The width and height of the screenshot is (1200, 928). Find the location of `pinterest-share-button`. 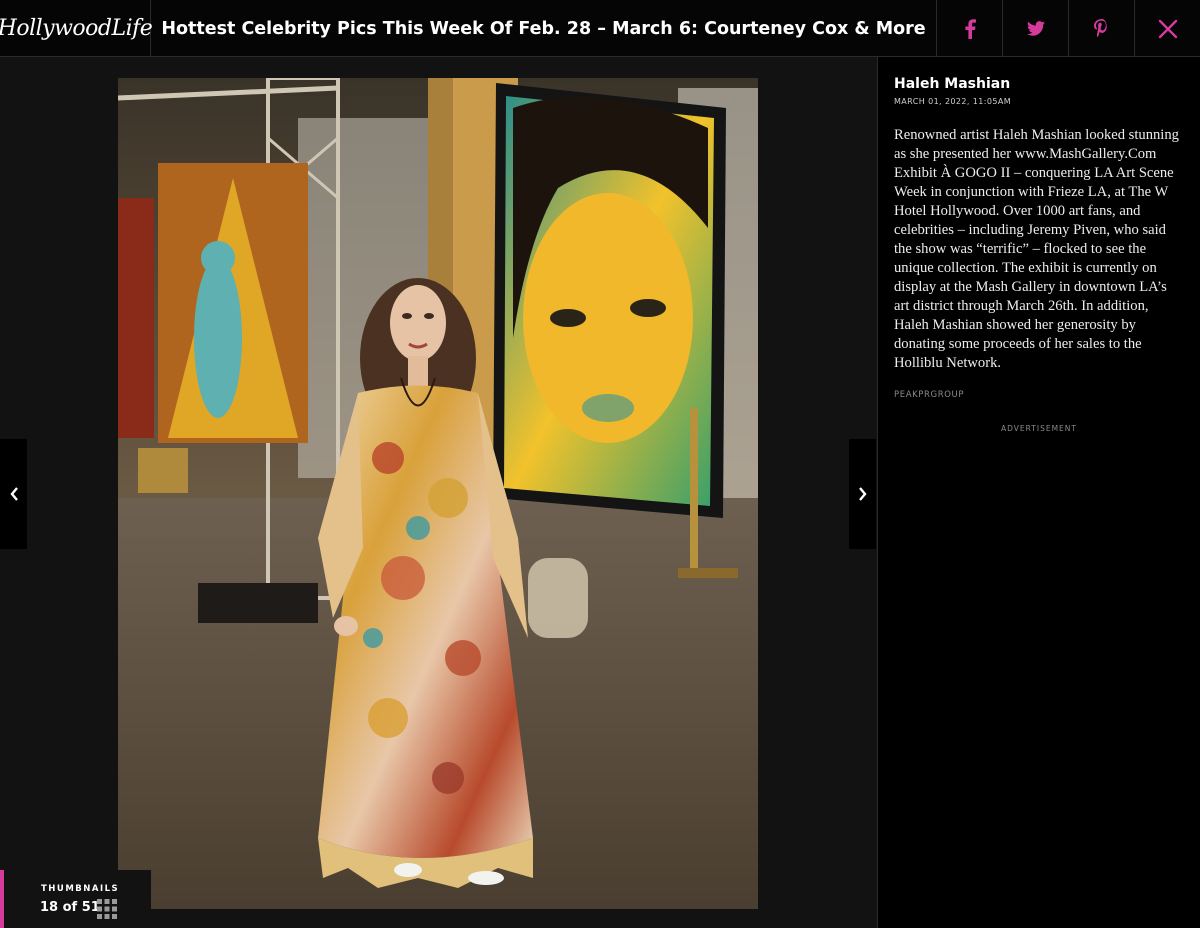

pinterest-share-button is located at coordinates (1101, 28).